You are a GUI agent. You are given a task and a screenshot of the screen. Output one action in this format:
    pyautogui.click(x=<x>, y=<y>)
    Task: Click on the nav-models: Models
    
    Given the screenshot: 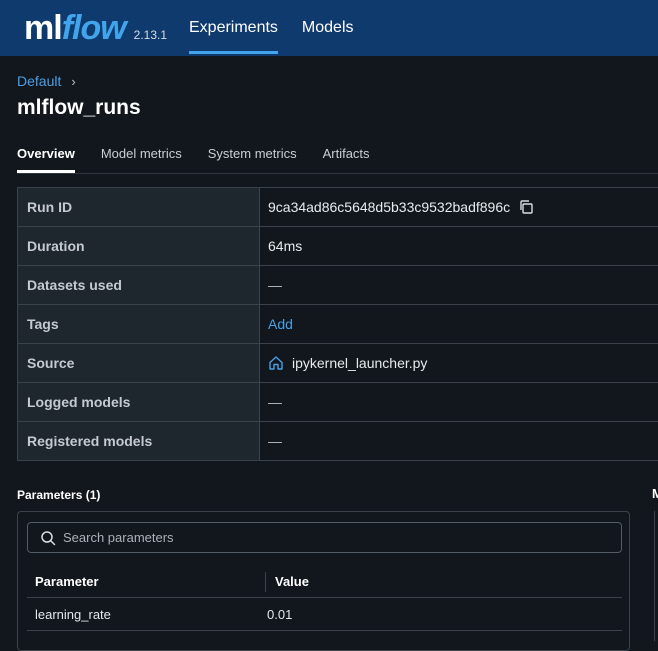 What is the action you would take?
    pyautogui.click(x=328, y=28)
    